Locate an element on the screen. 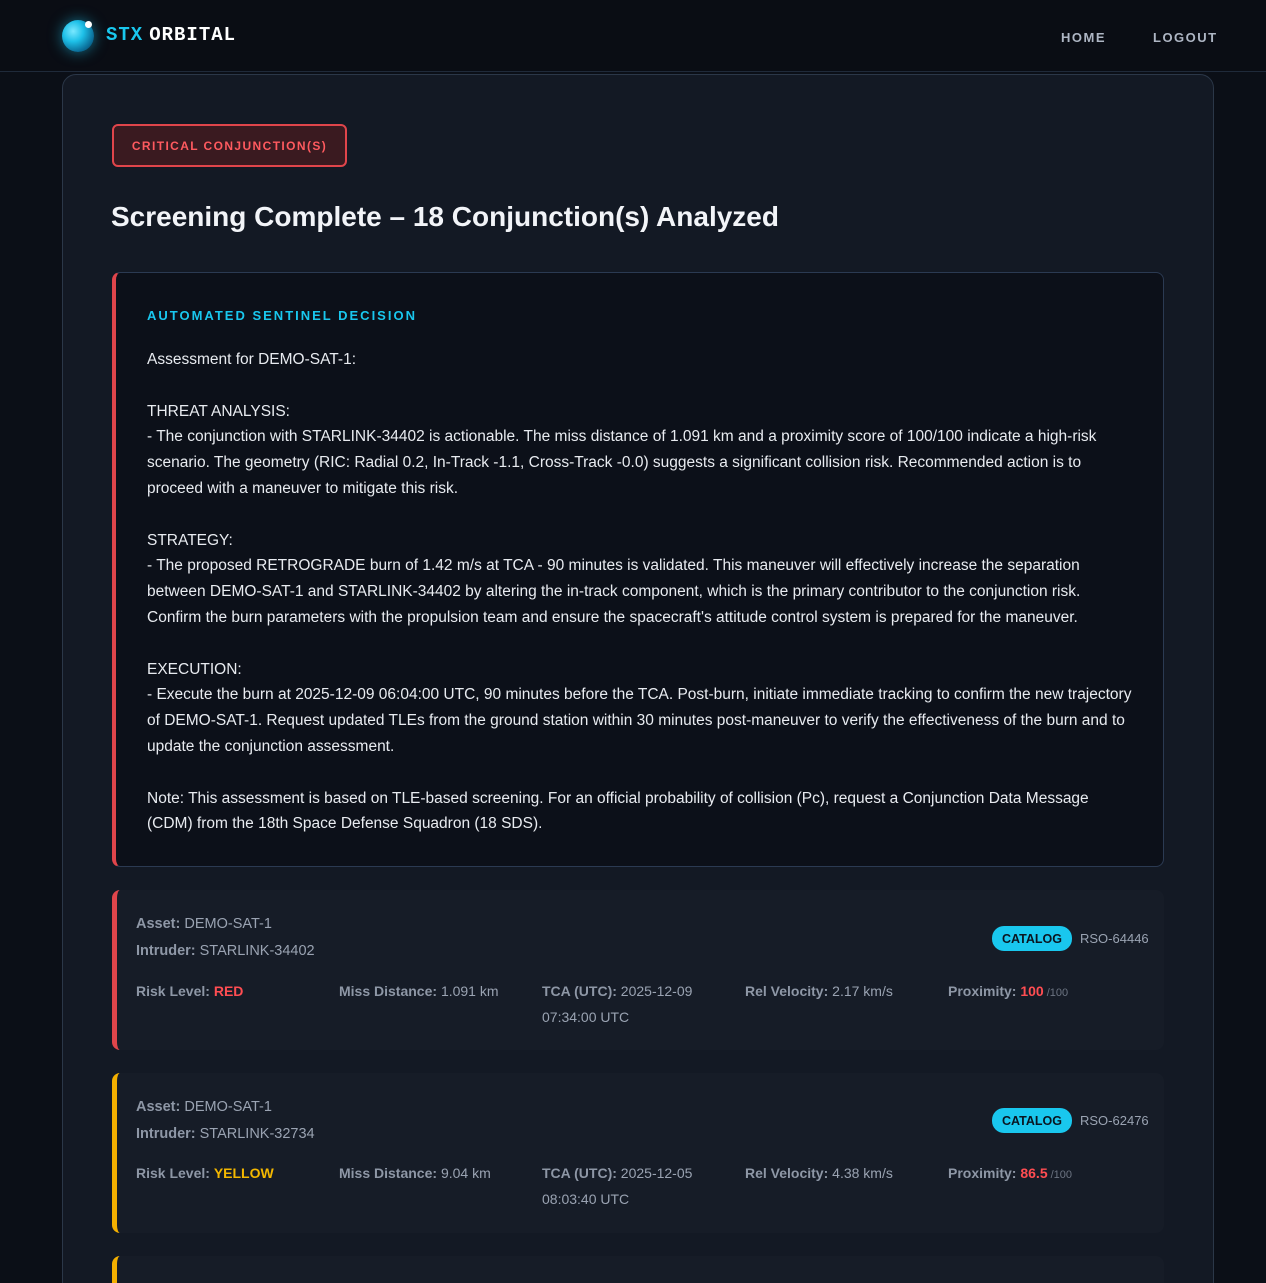 The image size is (1266, 1283). brand-part-1: STX is located at coordinates (125, 35).